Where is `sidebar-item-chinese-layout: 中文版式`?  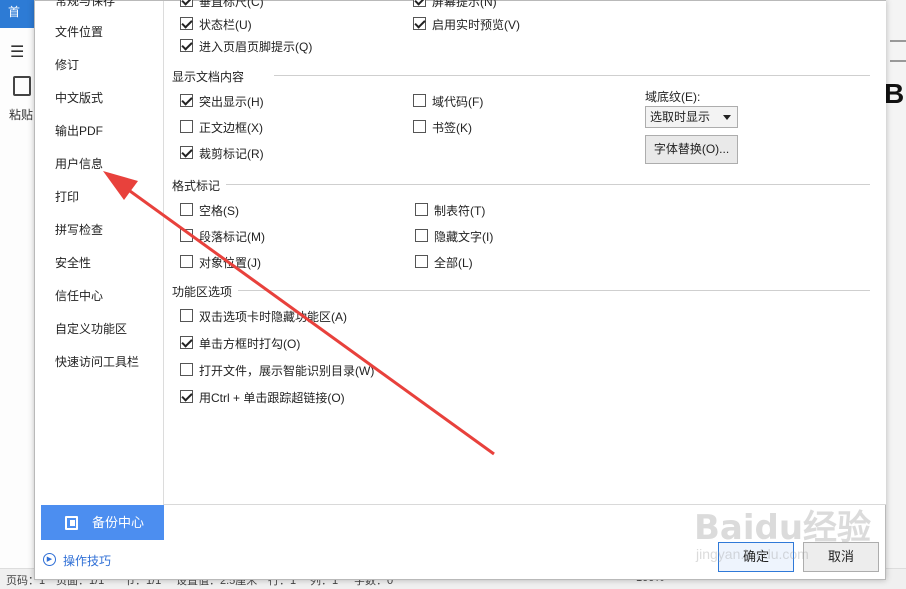 sidebar-item-chinese-layout: 中文版式 is located at coordinates (79, 98).